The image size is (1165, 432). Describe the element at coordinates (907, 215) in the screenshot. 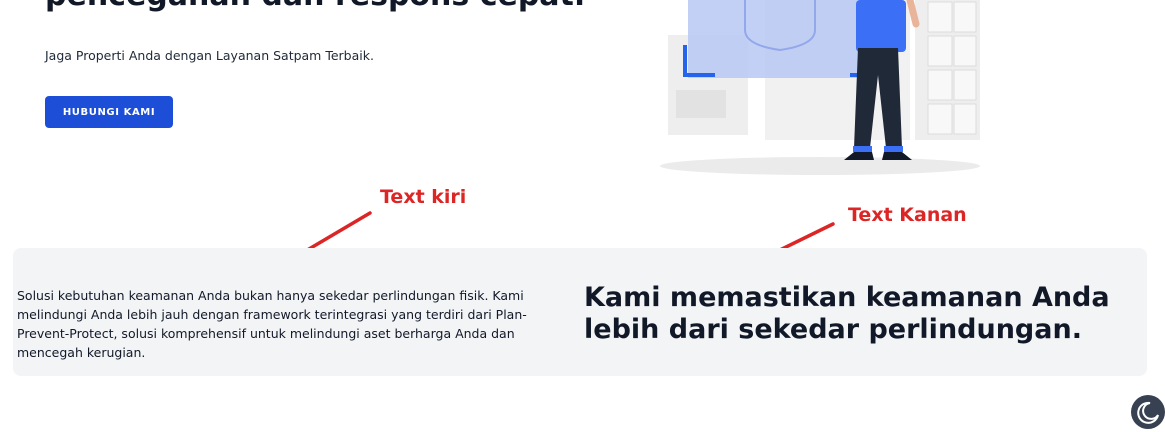

I see `annotation-text-right: Text Kanan` at that location.